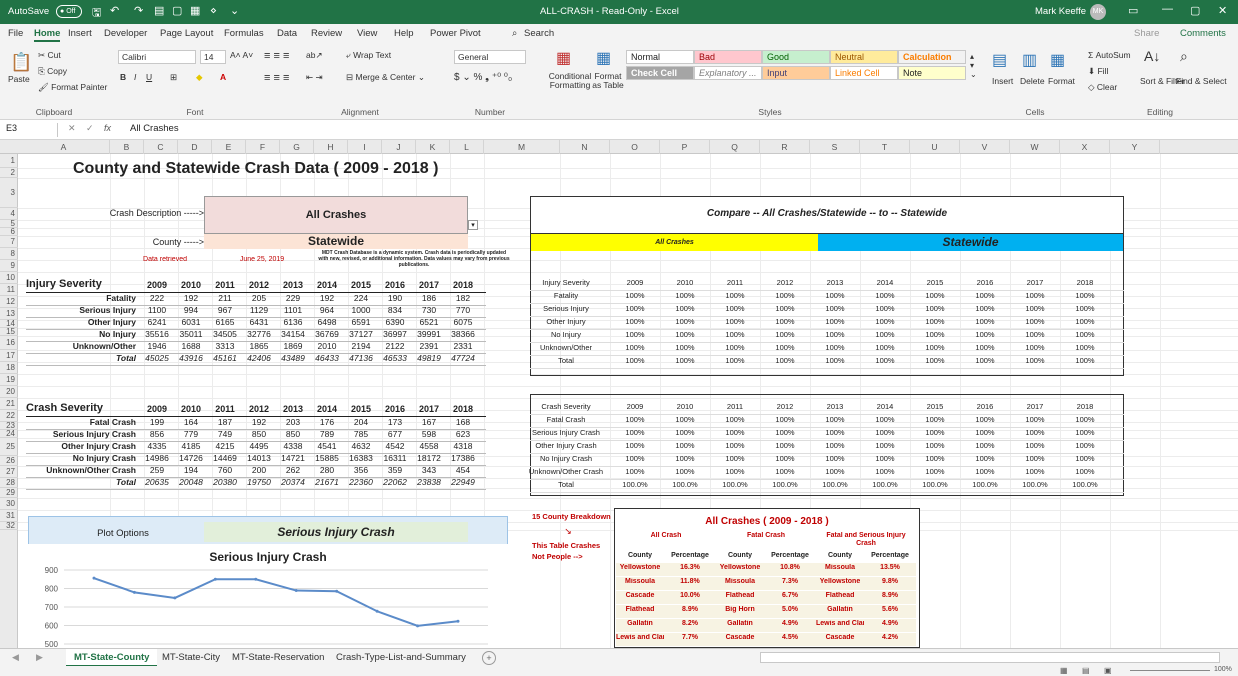 This screenshot has height=676, width=1238. What do you see at coordinates (361, 446) in the screenshot?
I see `table-cell: 4632` at bounding box center [361, 446].